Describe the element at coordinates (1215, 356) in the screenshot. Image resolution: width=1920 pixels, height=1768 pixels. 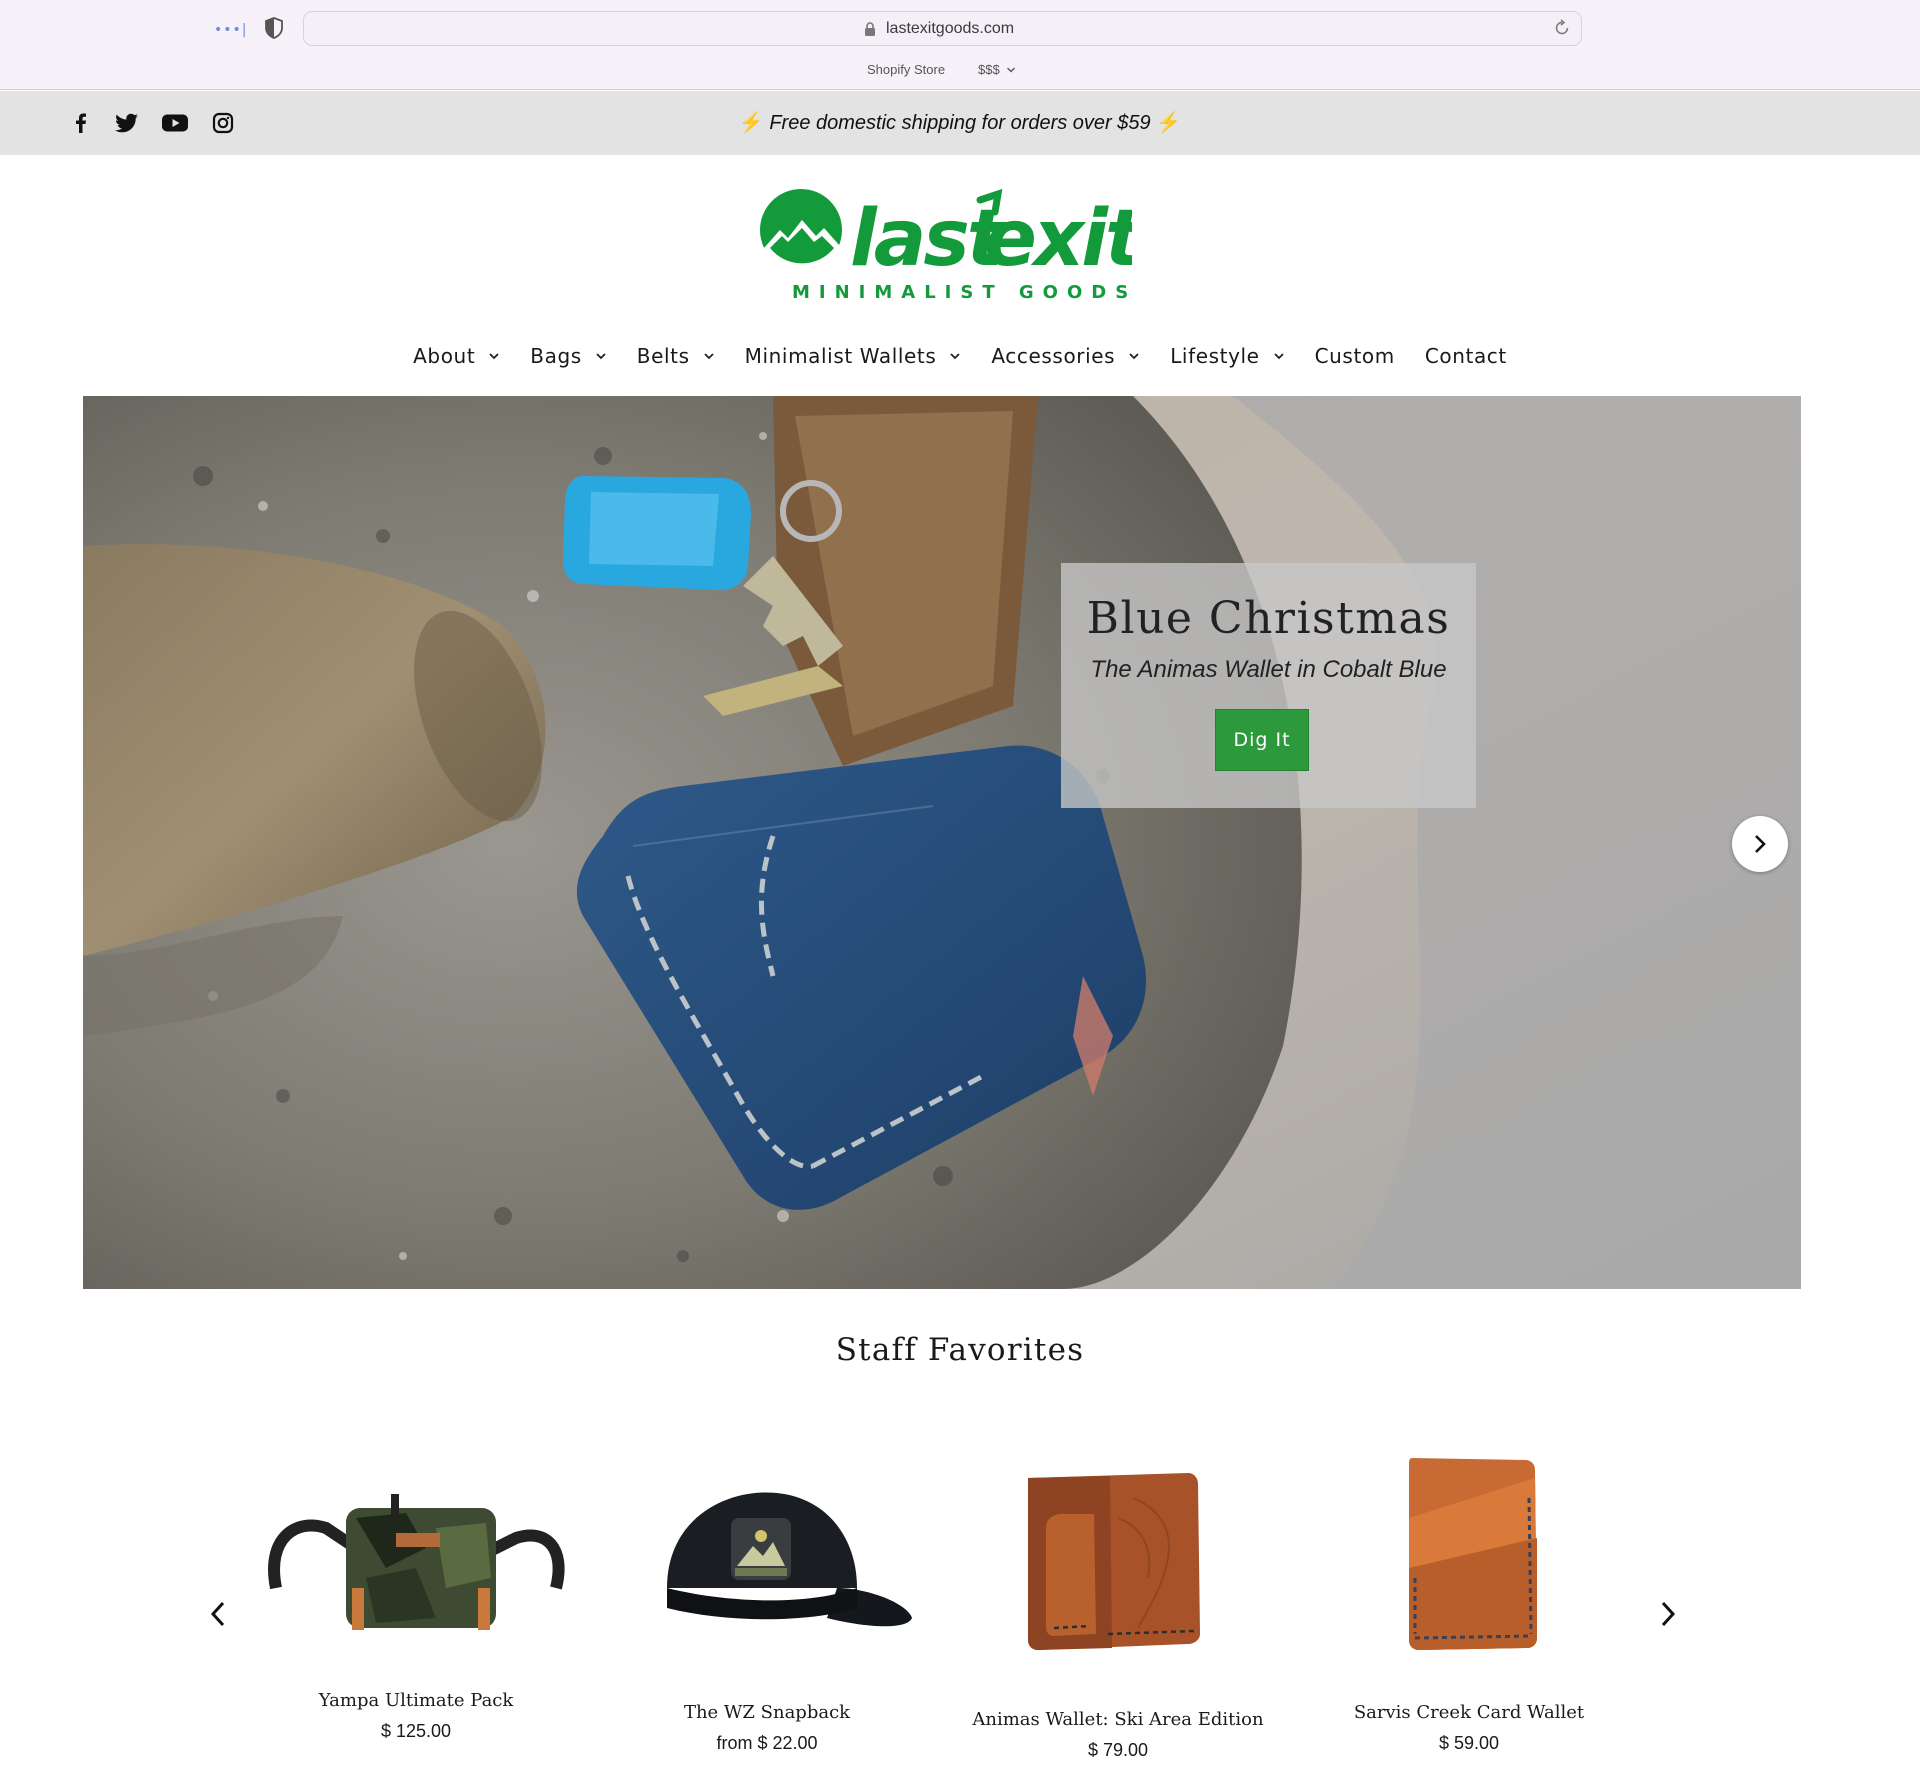
I see `nav-item-label: Lifestyle` at that location.